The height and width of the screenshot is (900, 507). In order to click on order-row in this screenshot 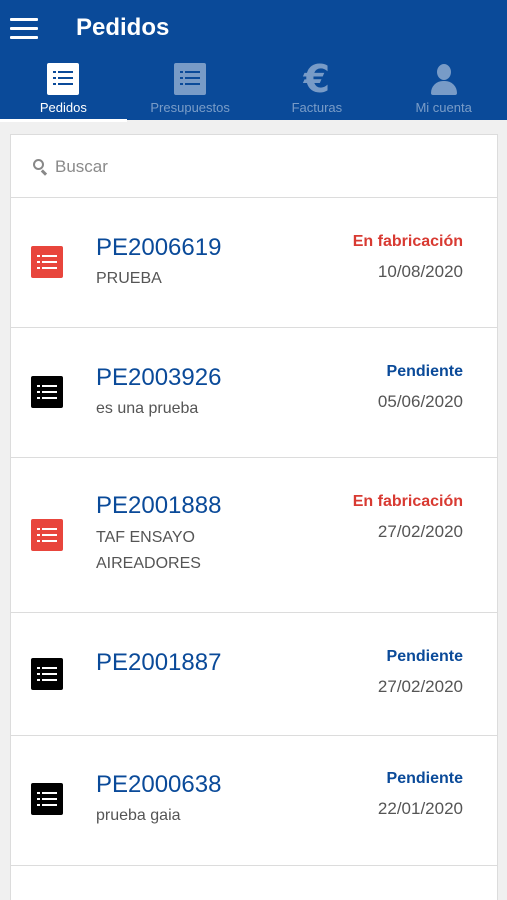, I will do `click(254, 883)`.